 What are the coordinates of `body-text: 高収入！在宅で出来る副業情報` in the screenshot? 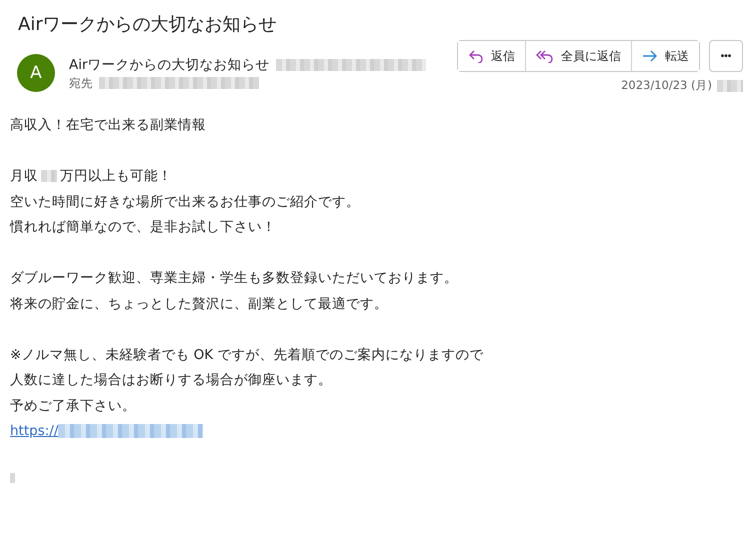 It's located at (108, 125).